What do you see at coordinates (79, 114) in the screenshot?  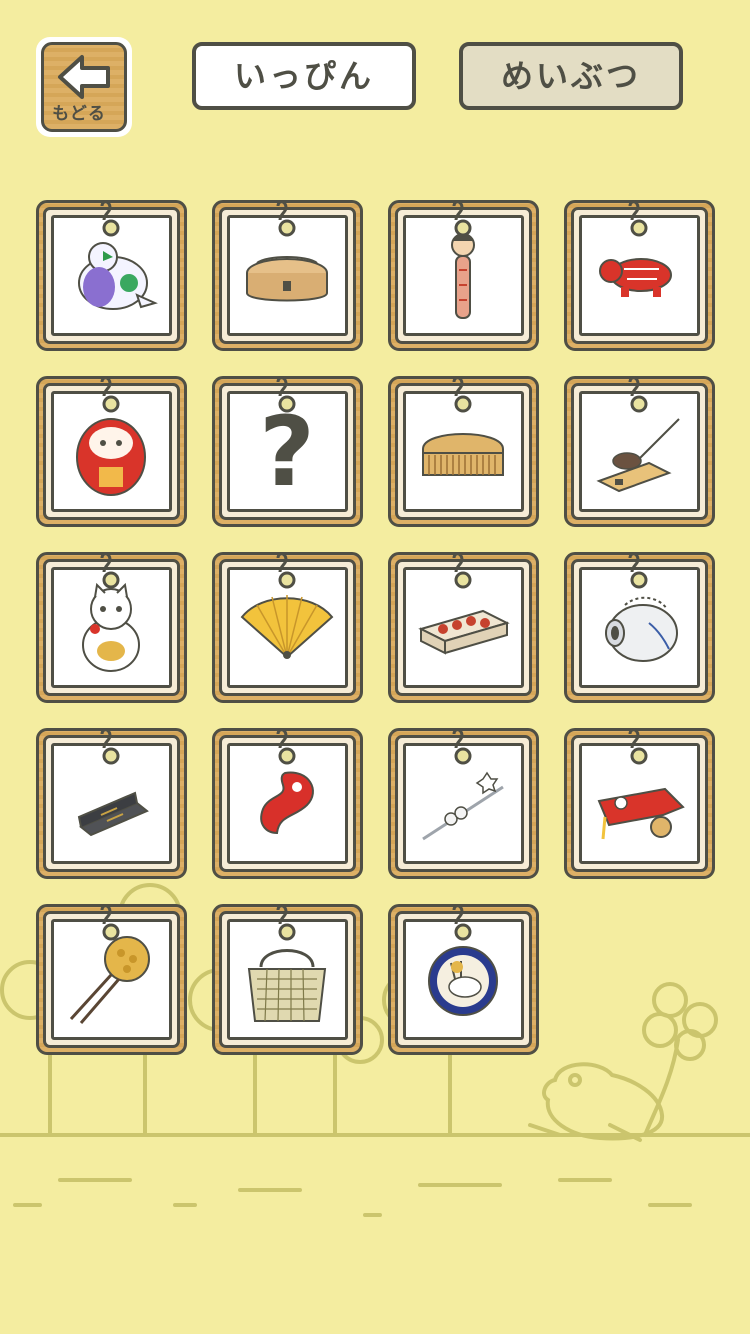 I see `back-button-label: もどる` at bounding box center [79, 114].